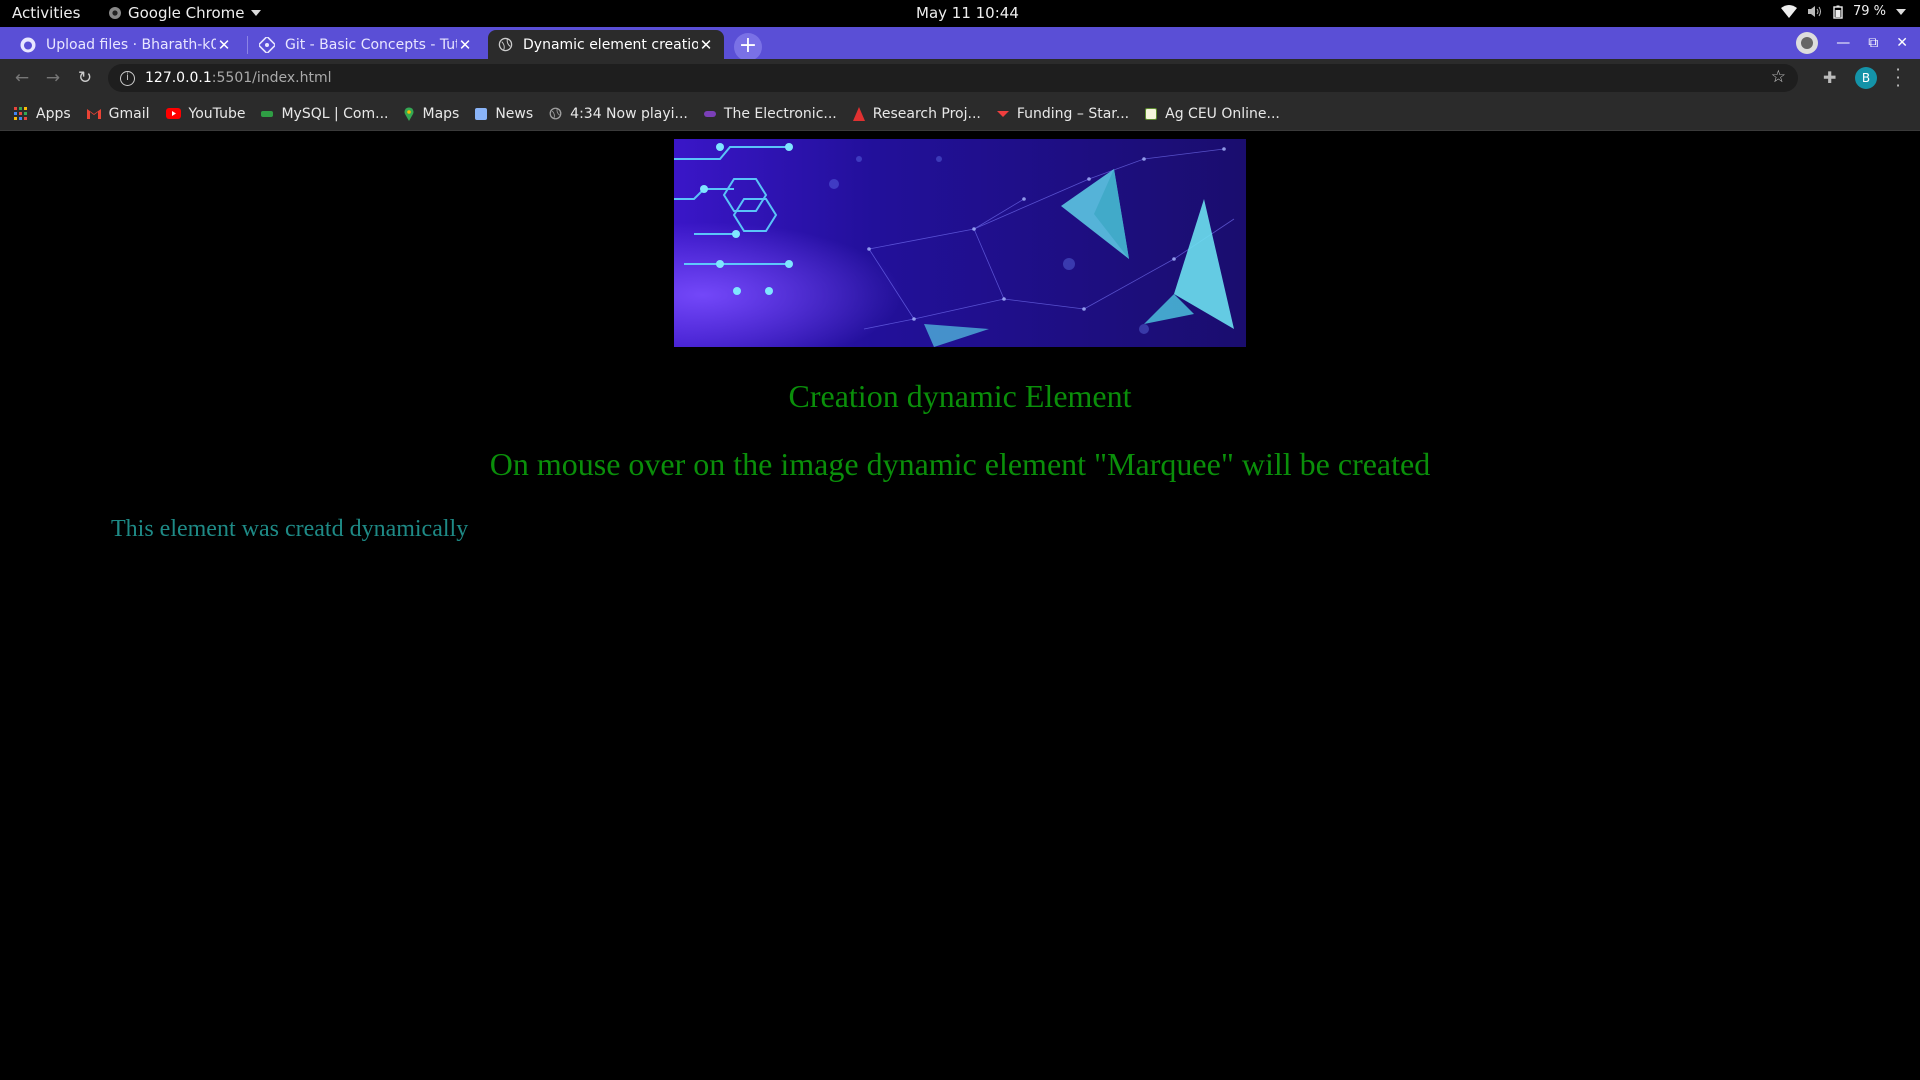  Describe the element at coordinates (53, 113) in the screenshot. I see `bookmark-label: Apps` at that location.